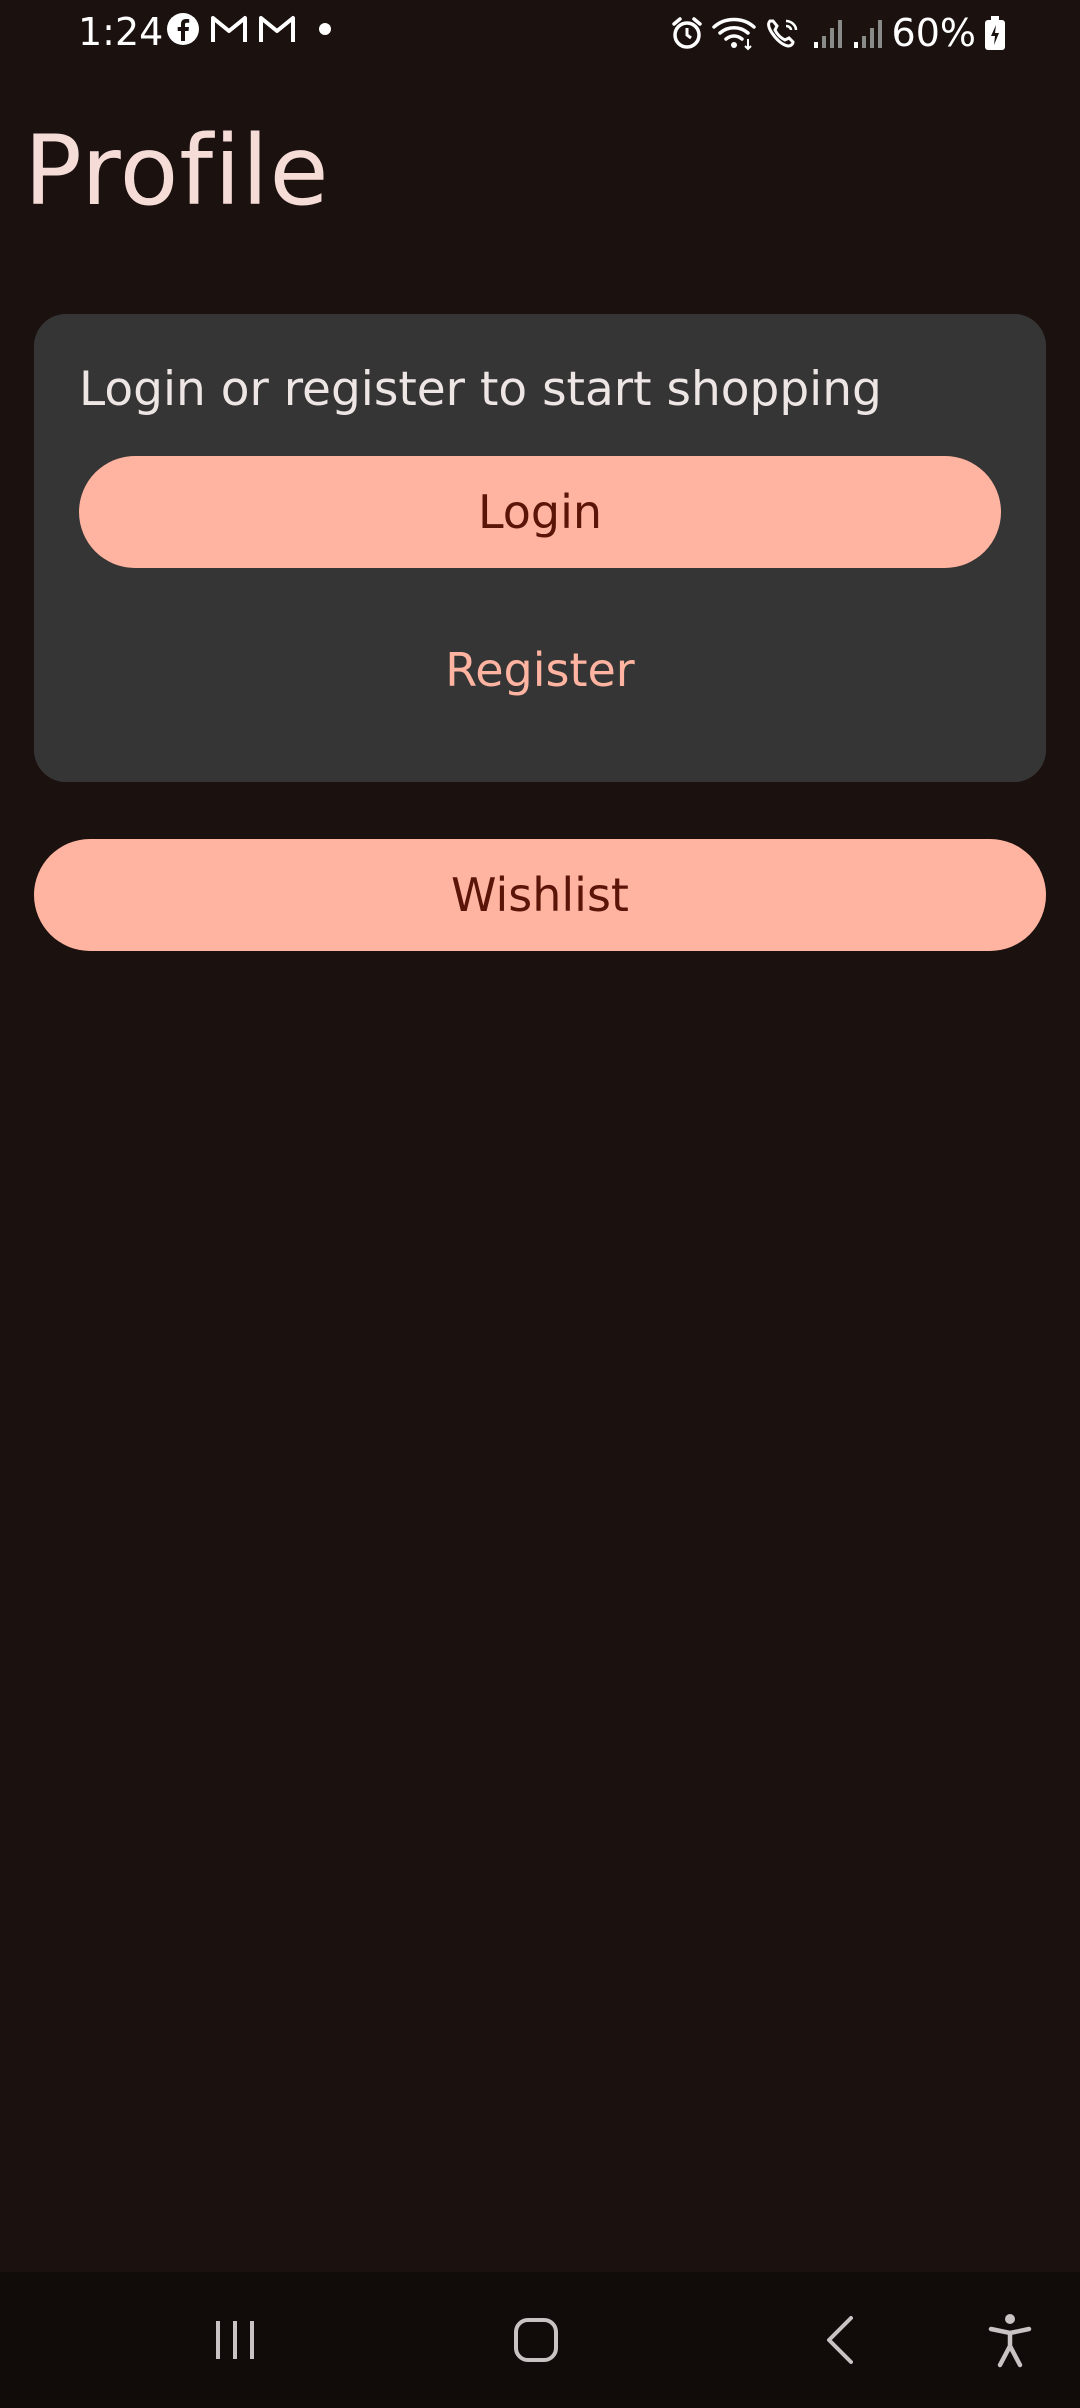 Image resolution: width=1080 pixels, height=2408 pixels. I want to click on wifi-calling-icon, so click(784, 33).